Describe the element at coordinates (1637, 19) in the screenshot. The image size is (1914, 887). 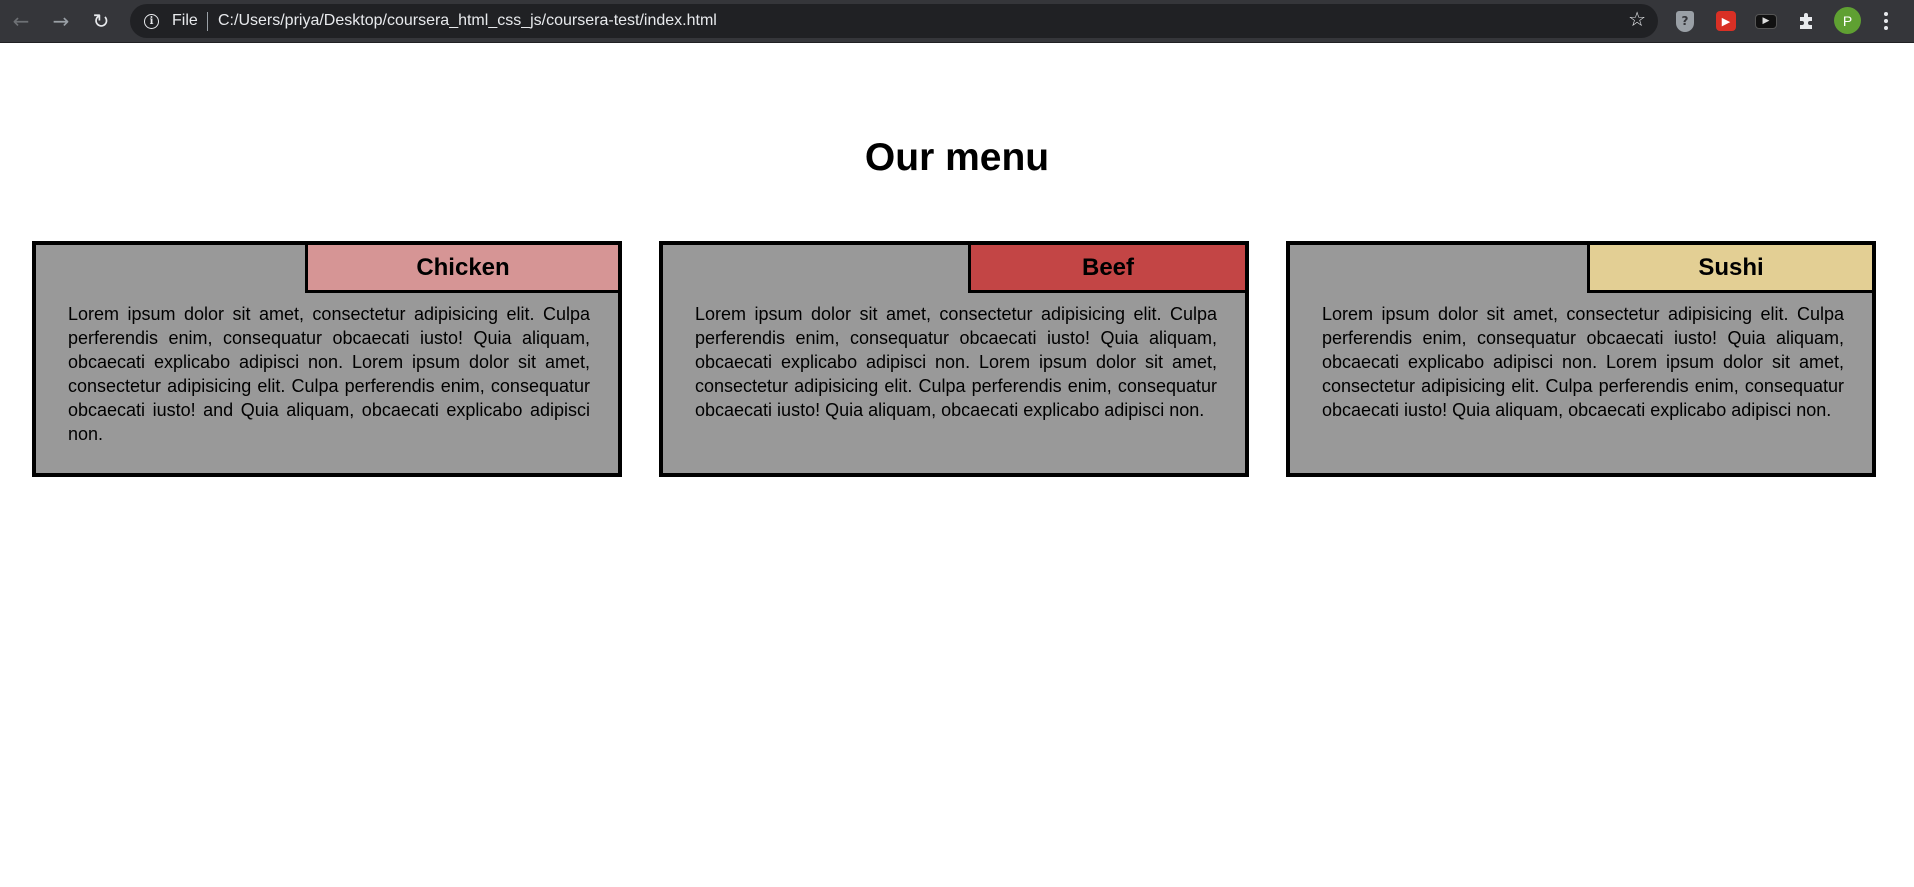
I see `star-icon: ☆` at that location.